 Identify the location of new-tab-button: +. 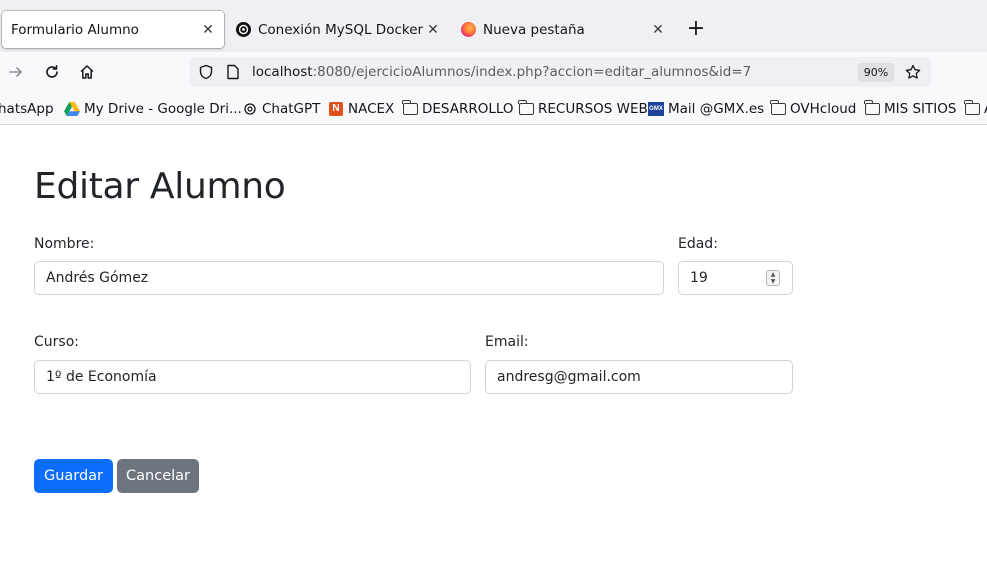
(696, 29).